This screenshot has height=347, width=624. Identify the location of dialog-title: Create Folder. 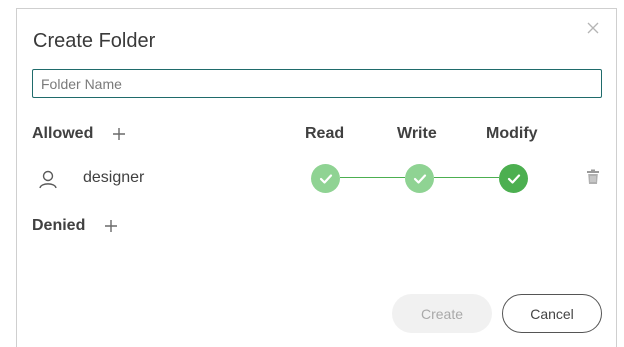
(94, 41).